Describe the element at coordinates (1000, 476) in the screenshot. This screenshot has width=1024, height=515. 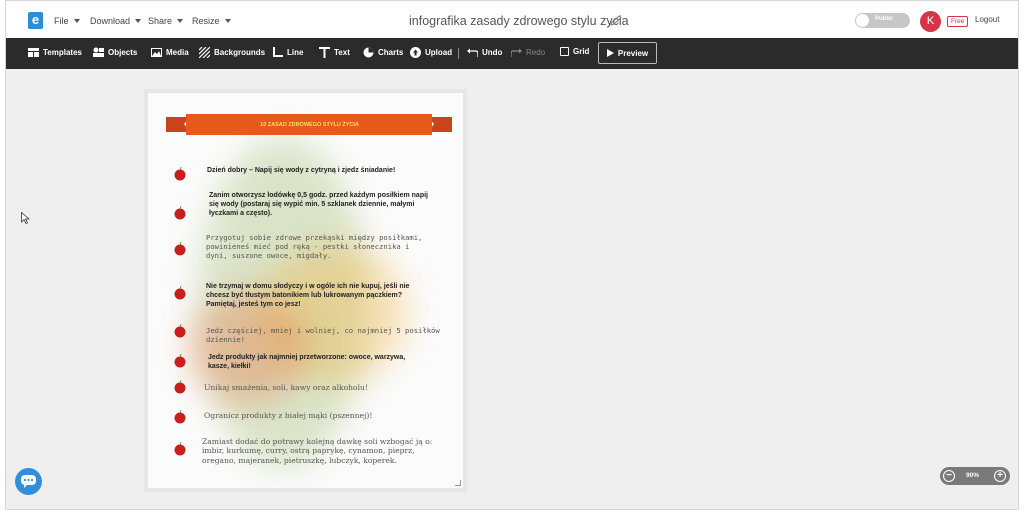
I see `zoom-in-icon: +` at that location.